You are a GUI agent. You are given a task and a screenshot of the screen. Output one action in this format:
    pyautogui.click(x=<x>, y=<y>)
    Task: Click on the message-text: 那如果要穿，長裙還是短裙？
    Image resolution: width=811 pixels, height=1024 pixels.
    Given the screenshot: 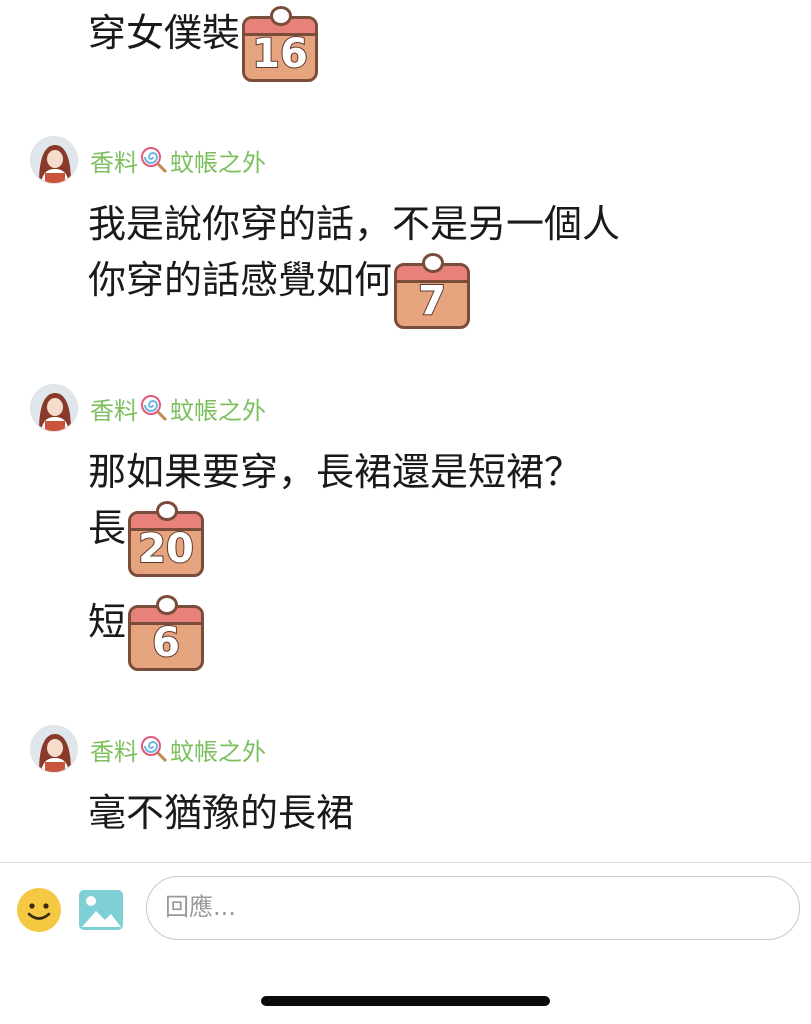 What is the action you would take?
    pyautogui.click(x=335, y=472)
    